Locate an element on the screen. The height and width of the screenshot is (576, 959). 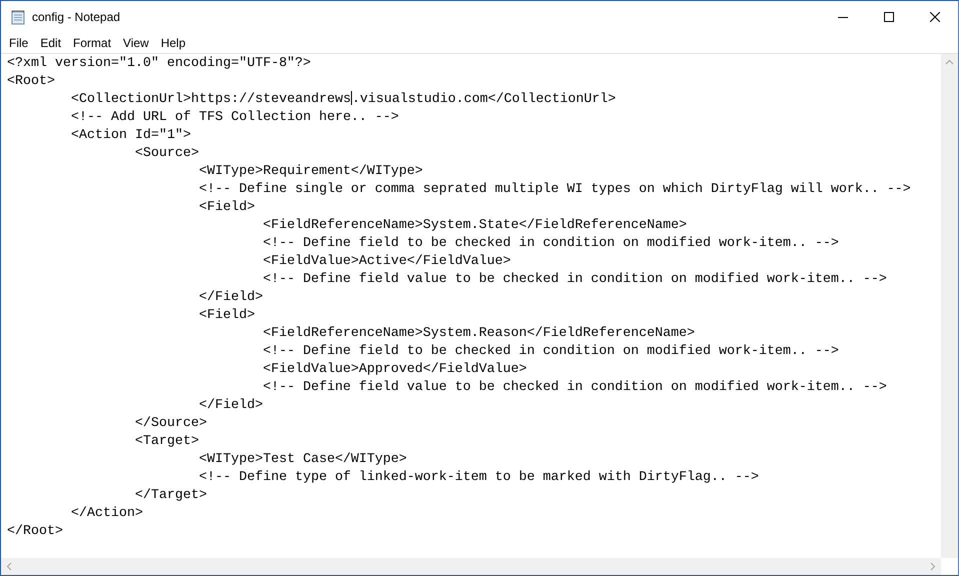
notepad-icon is located at coordinates (18, 16).